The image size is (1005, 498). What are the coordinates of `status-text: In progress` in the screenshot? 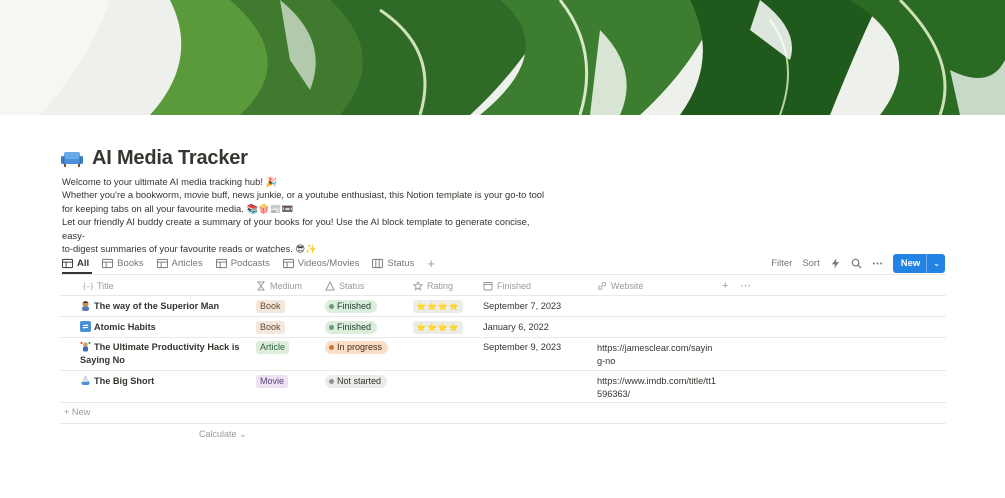 It's located at (360, 347).